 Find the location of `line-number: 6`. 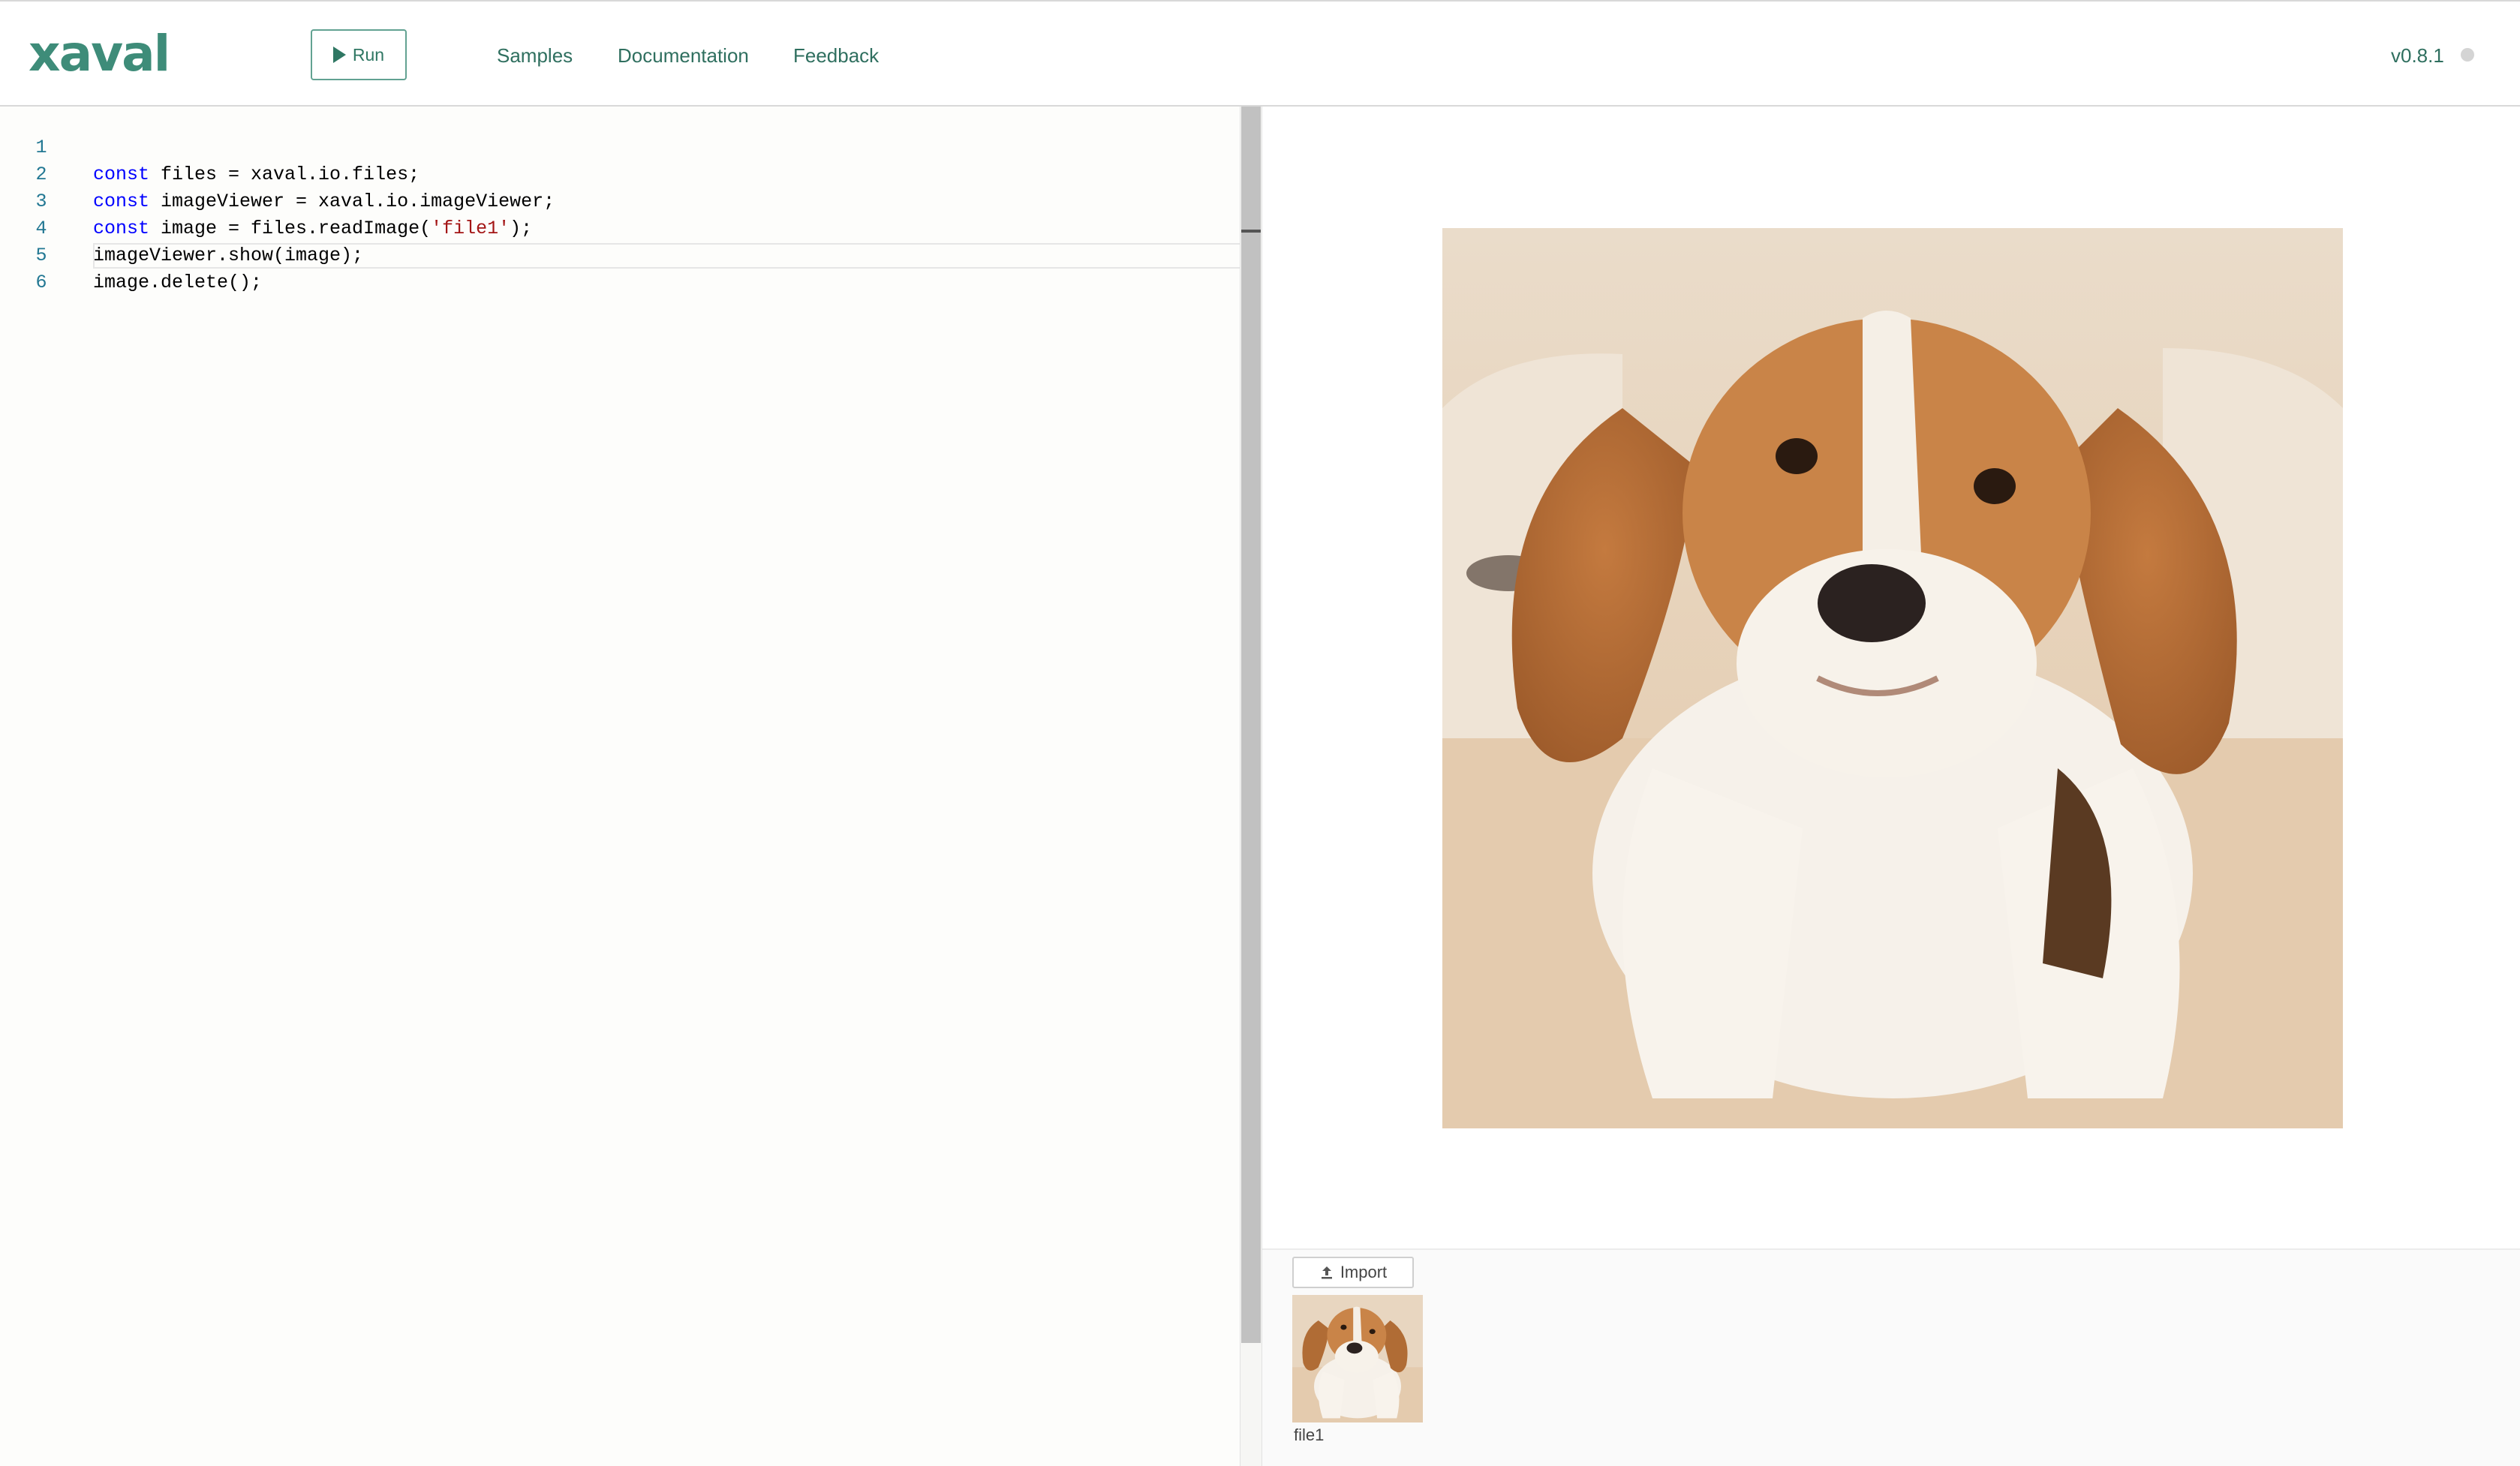

line-number: 6 is located at coordinates (41, 282).